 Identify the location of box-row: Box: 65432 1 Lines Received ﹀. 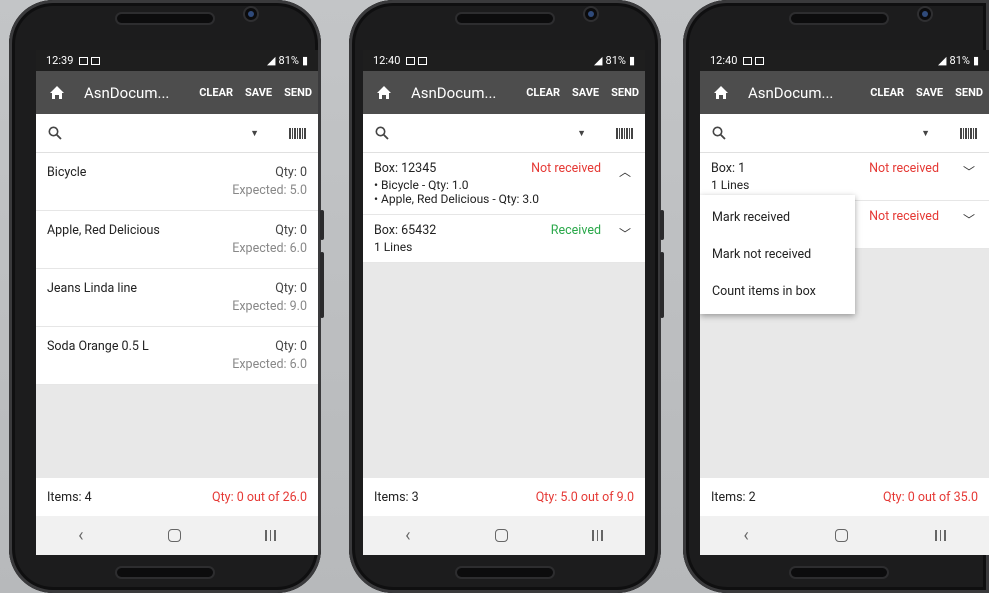
(504, 239).